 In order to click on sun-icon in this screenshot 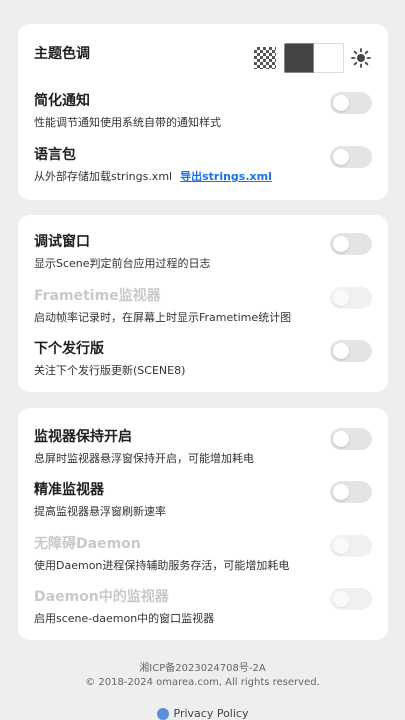, I will do `click(361, 58)`.